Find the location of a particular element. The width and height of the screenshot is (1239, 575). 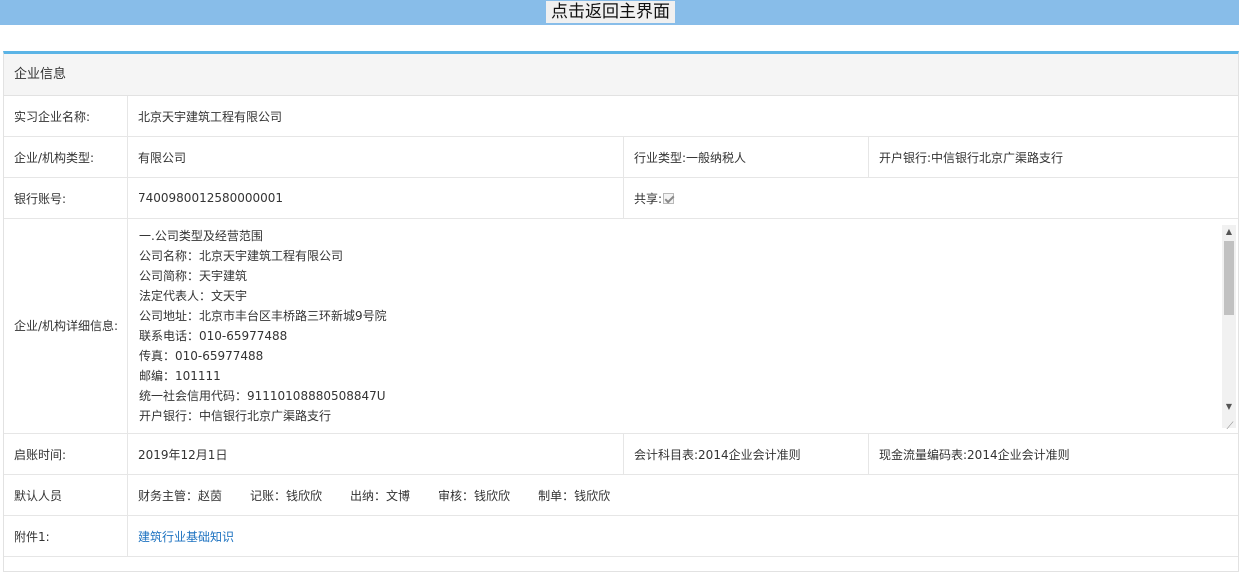

row-bank-account: 银行账号: 7400980012580000001 共享: is located at coordinates (621, 198).